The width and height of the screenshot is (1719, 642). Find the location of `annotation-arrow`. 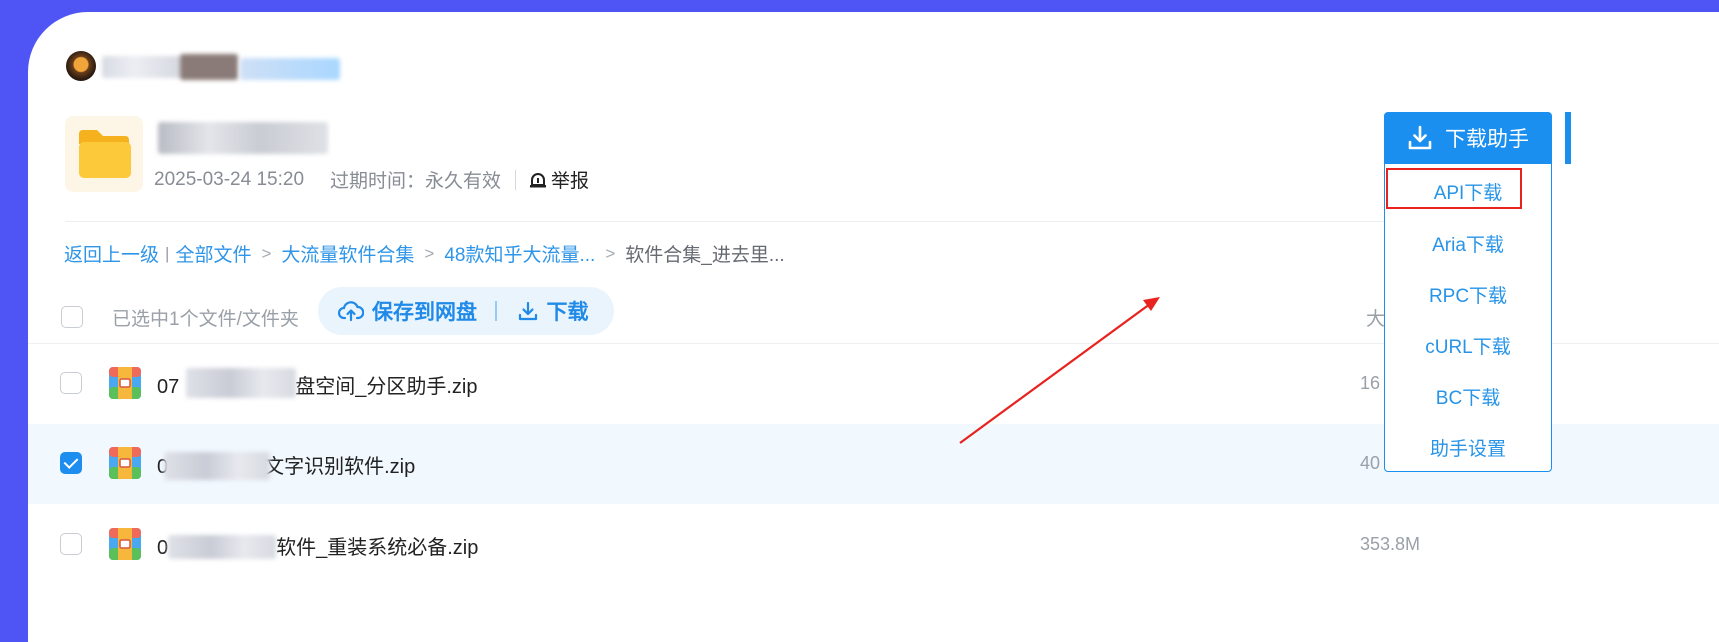

annotation-arrow is located at coordinates (1059, 370).